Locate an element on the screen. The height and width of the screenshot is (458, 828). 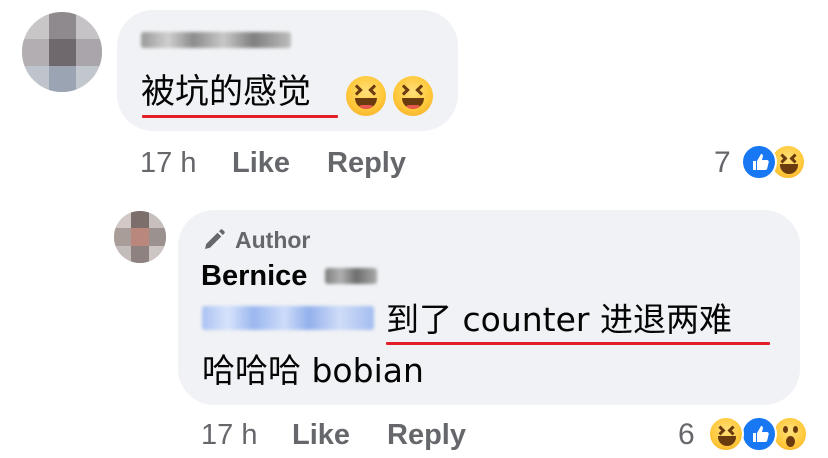
reply-timestamp: 17 h is located at coordinates (229, 435).